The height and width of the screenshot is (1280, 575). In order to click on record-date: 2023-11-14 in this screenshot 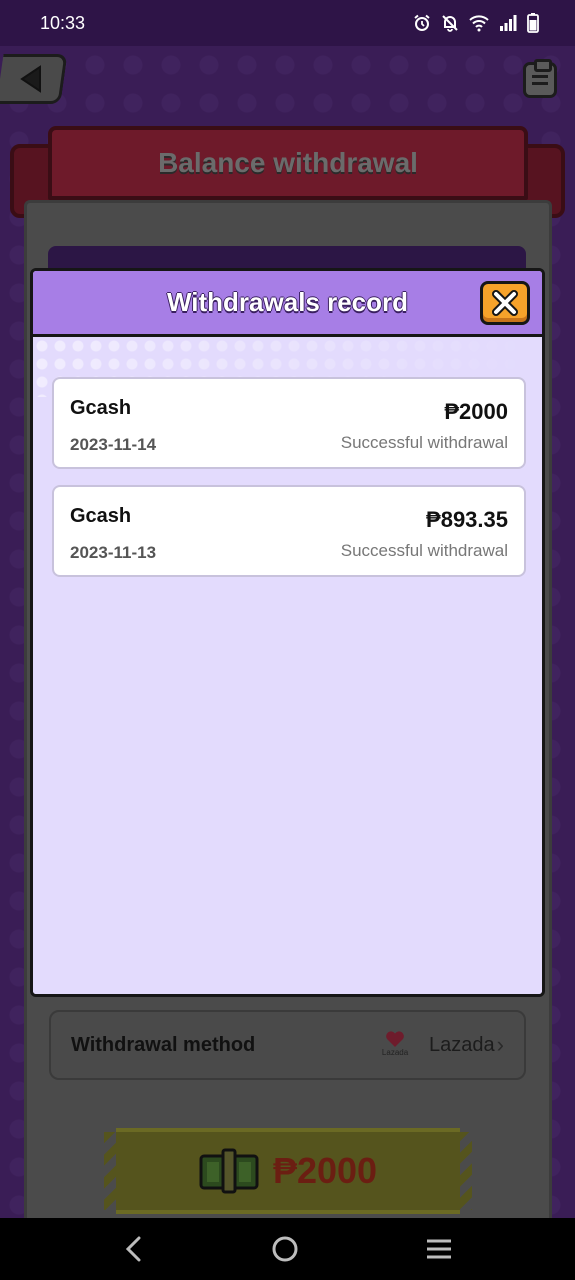, I will do `click(113, 444)`.